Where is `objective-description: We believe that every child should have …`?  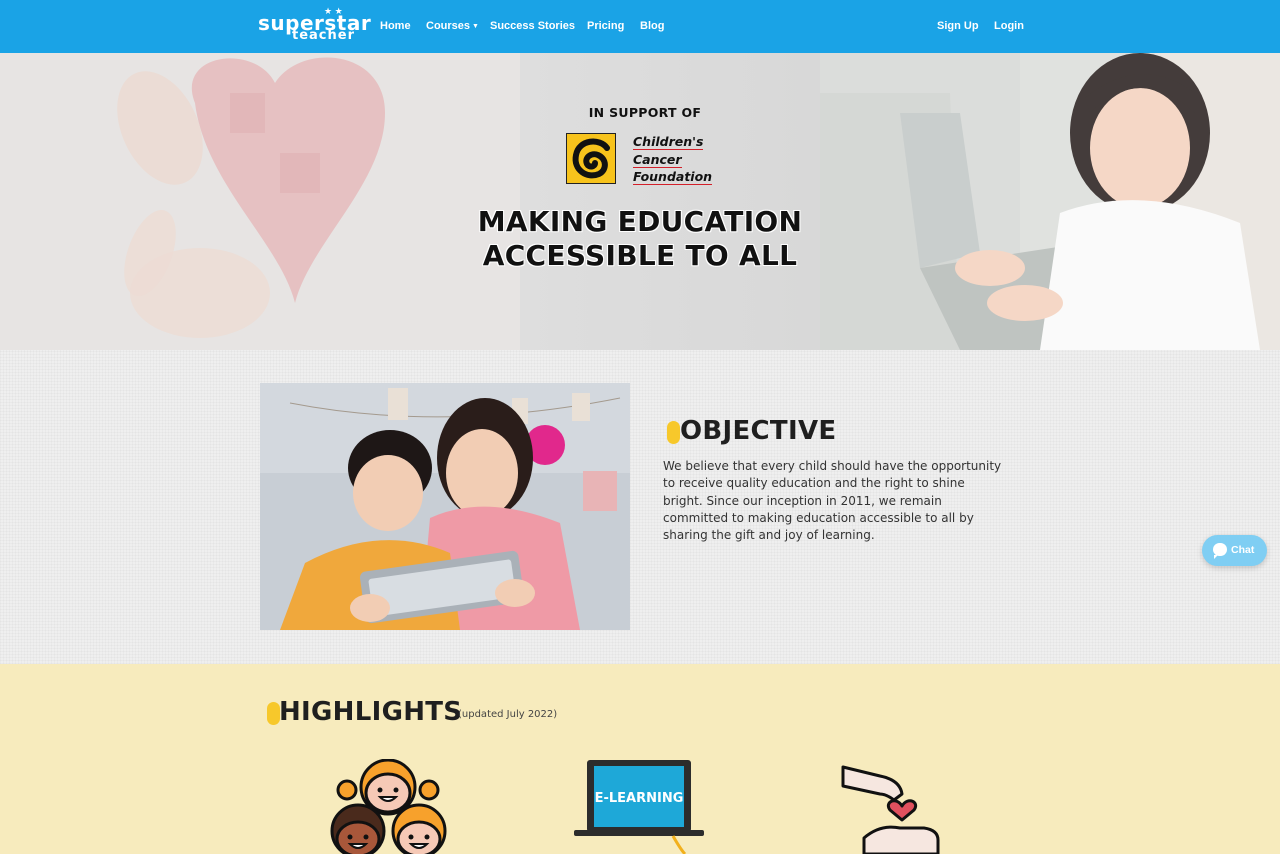
objective-description: We believe that every child should have … is located at coordinates (832, 501).